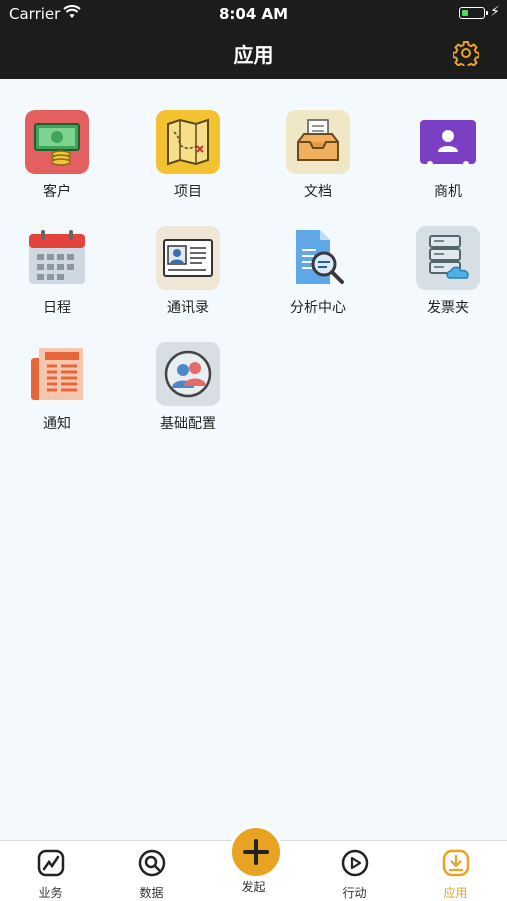  I want to click on app-opportunities: 商机, so click(448, 160).